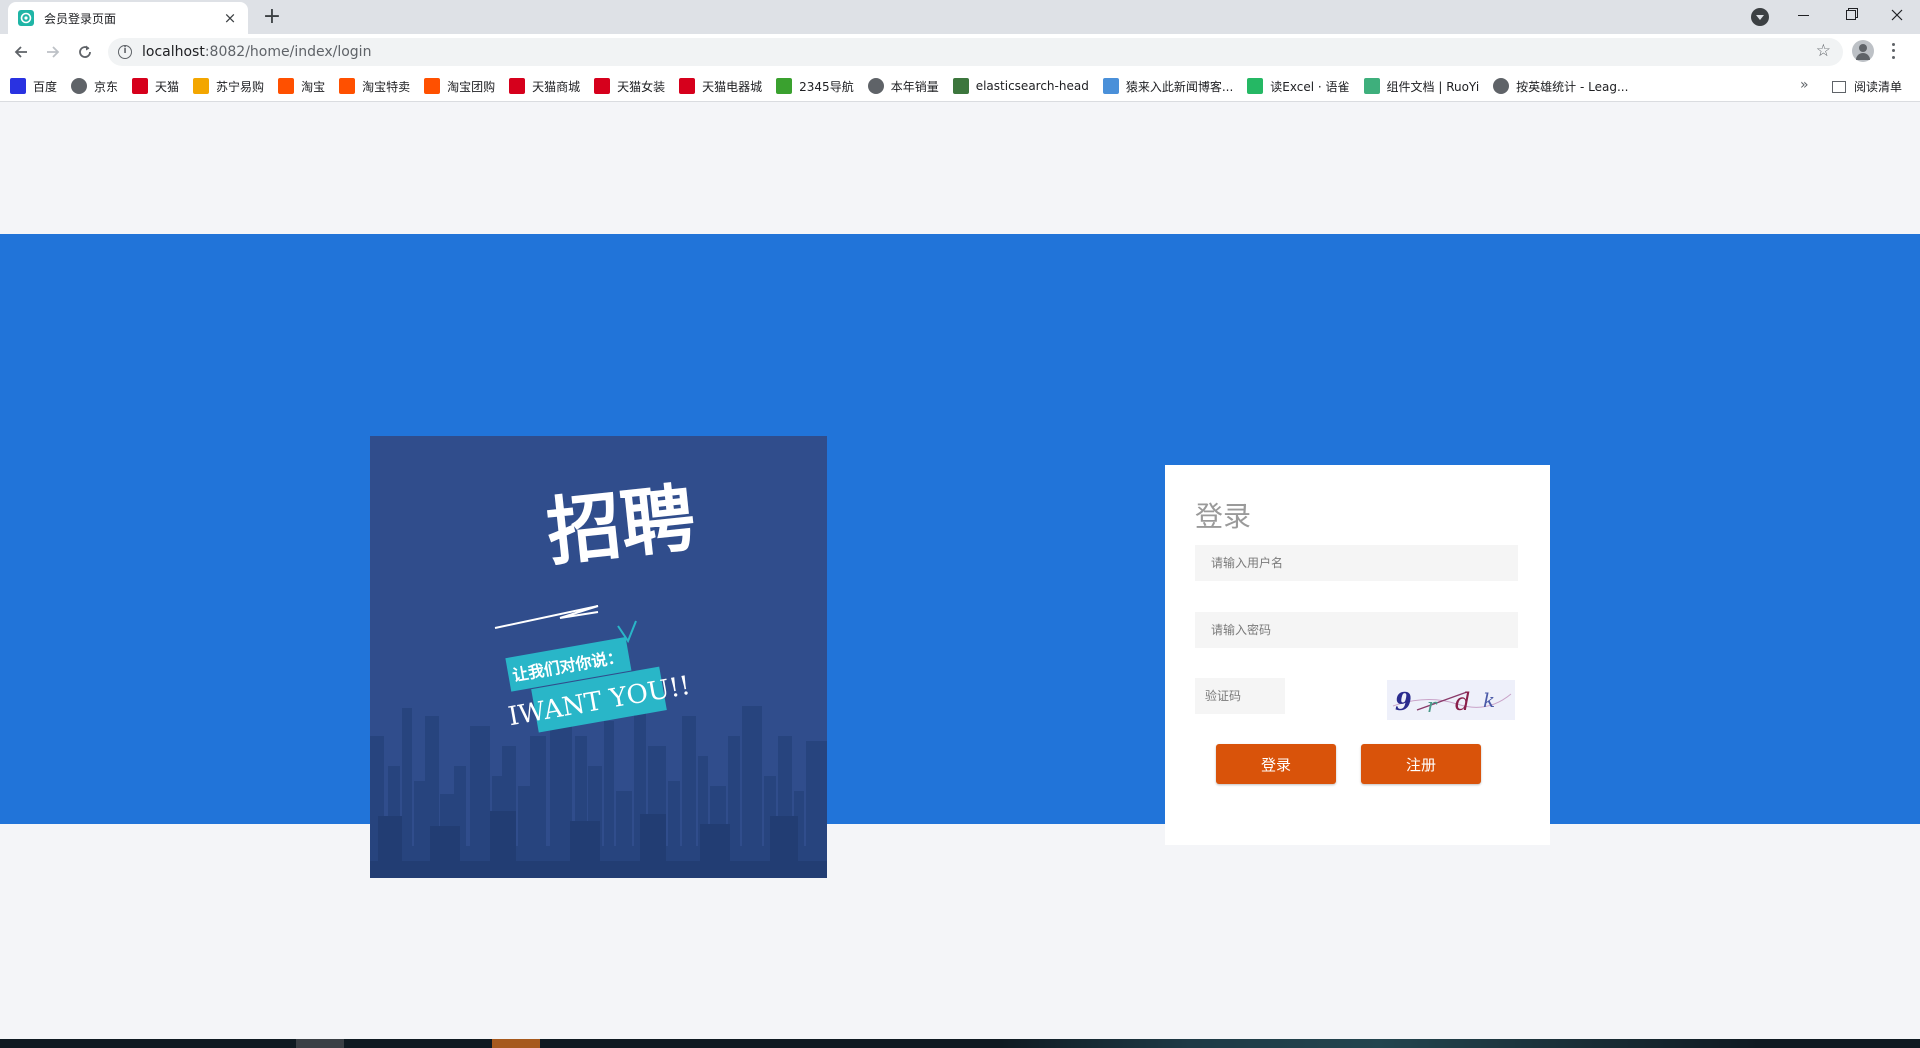 Image resolution: width=1920 pixels, height=1048 pixels. Describe the element at coordinates (784, 86) in the screenshot. I see `2345-icon` at that location.